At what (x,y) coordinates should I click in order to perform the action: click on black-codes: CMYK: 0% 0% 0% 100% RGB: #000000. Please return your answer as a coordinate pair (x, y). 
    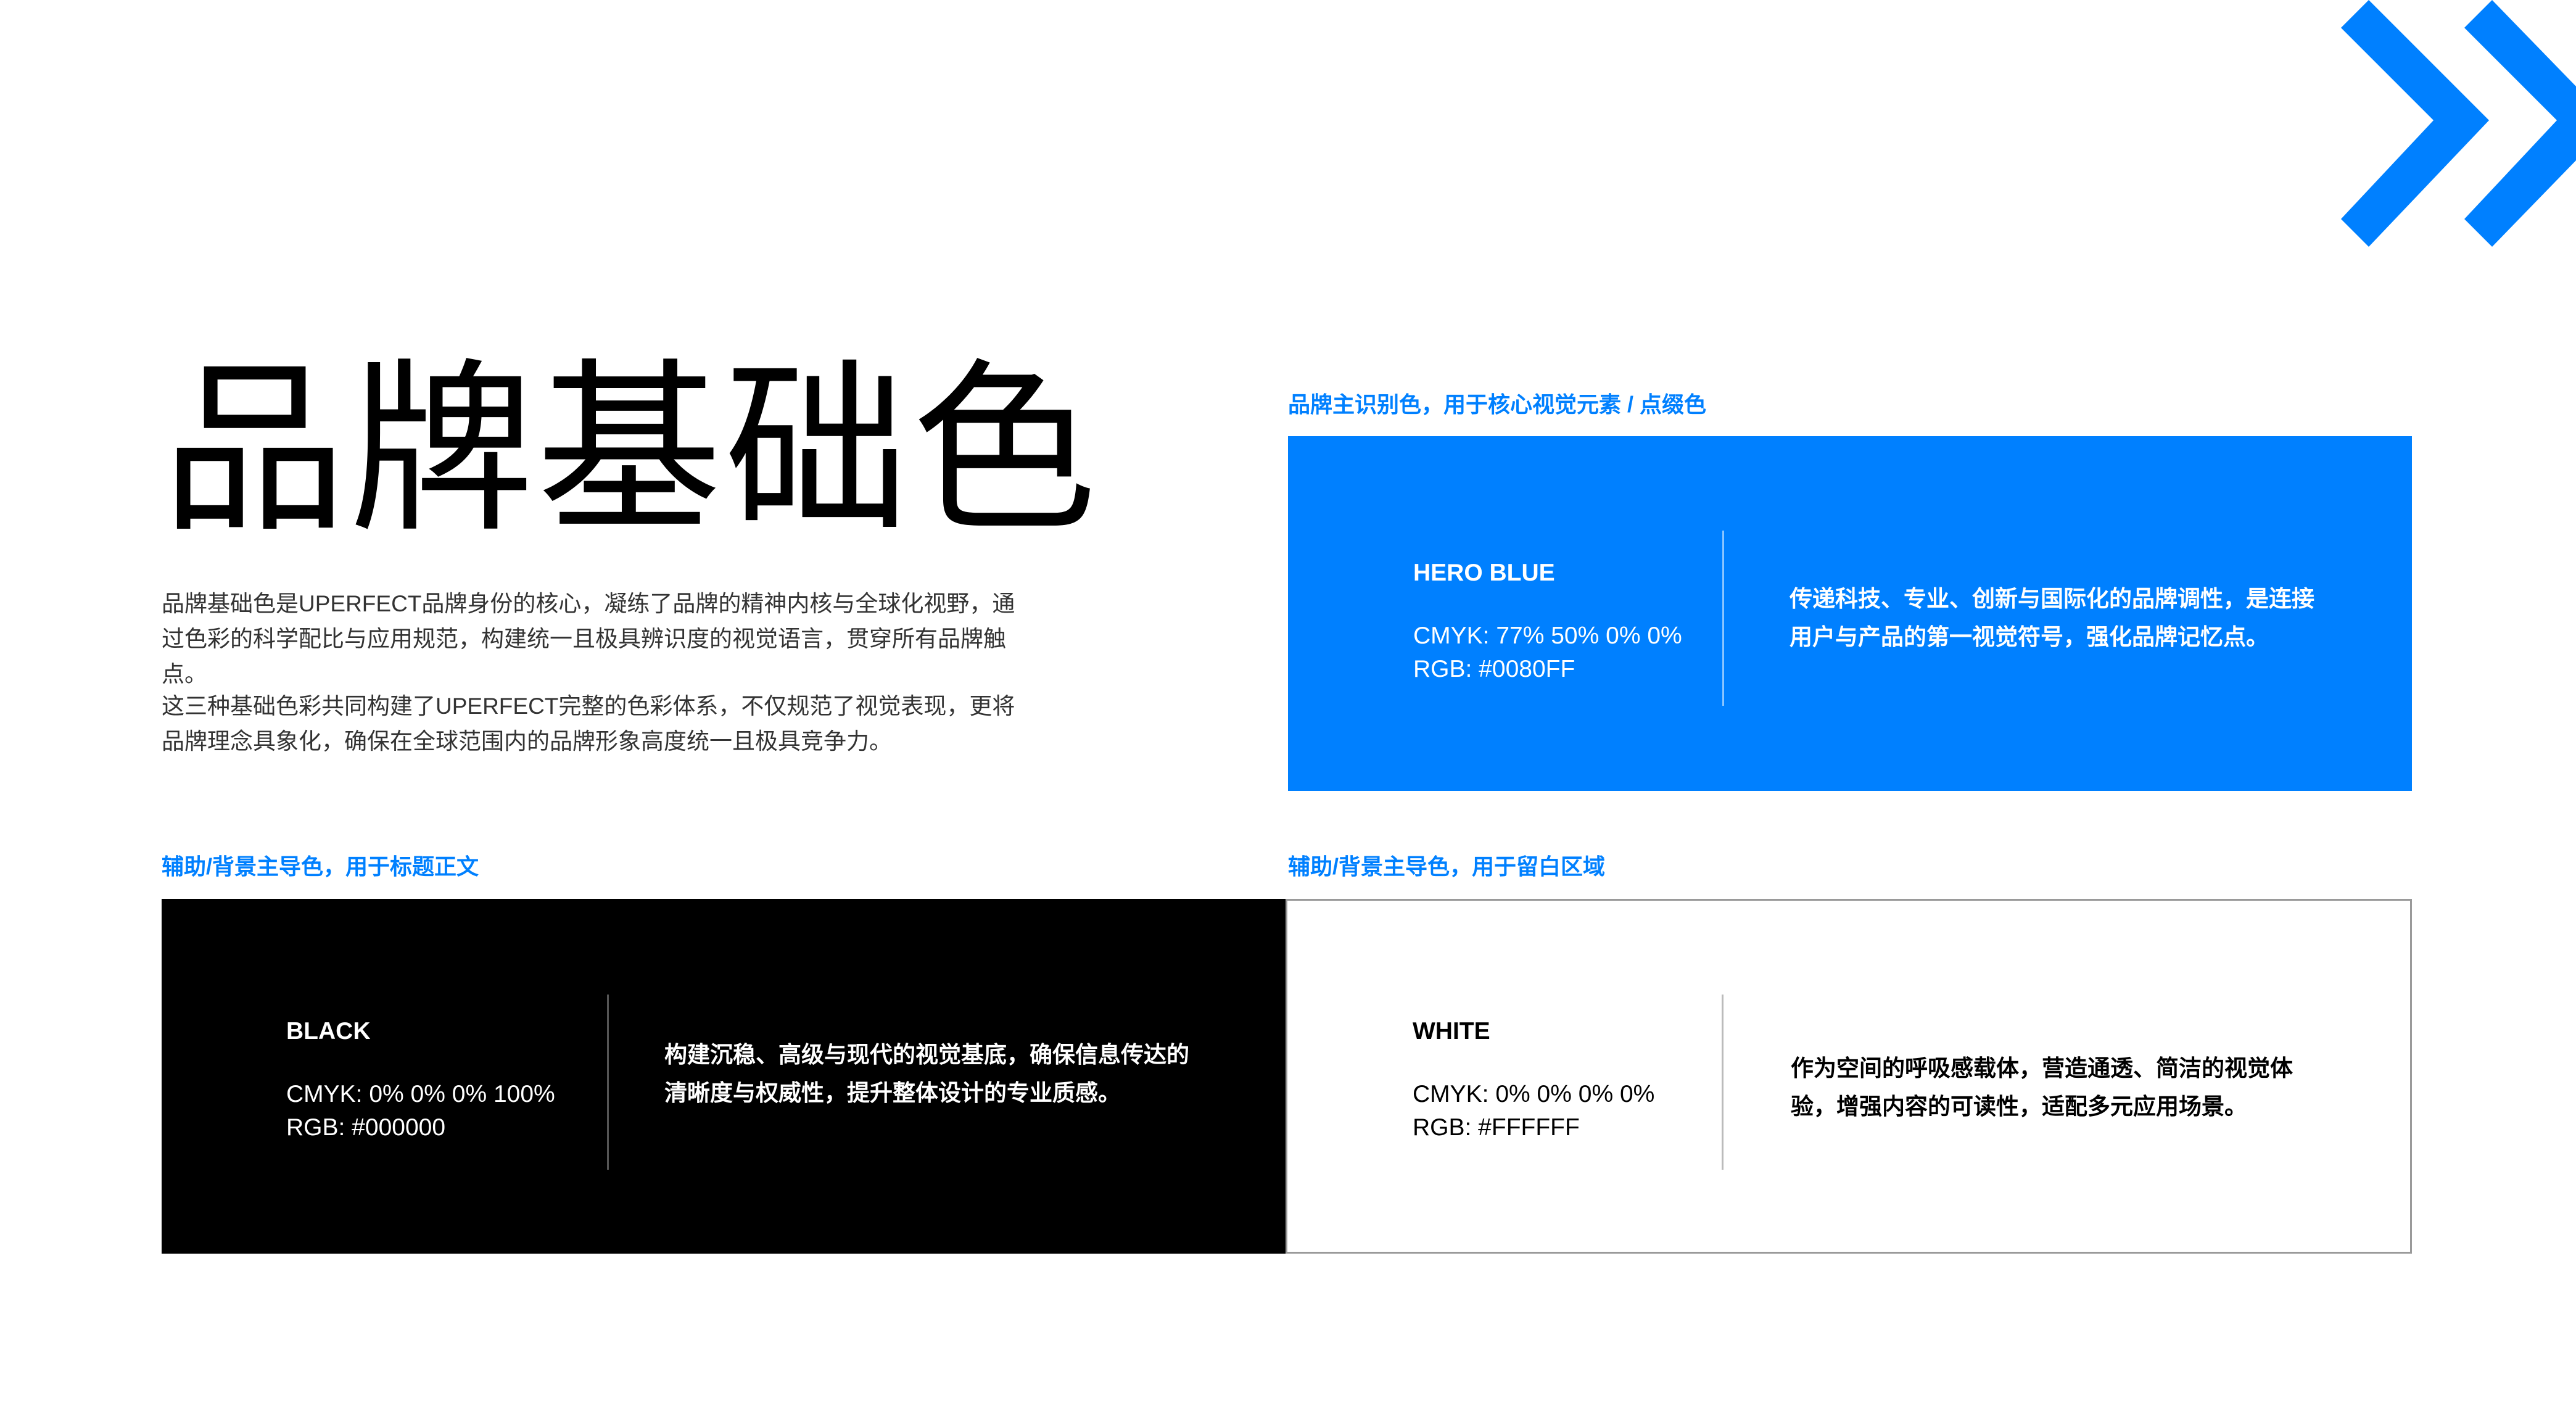
    Looking at the image, I should click on (421, 1111).